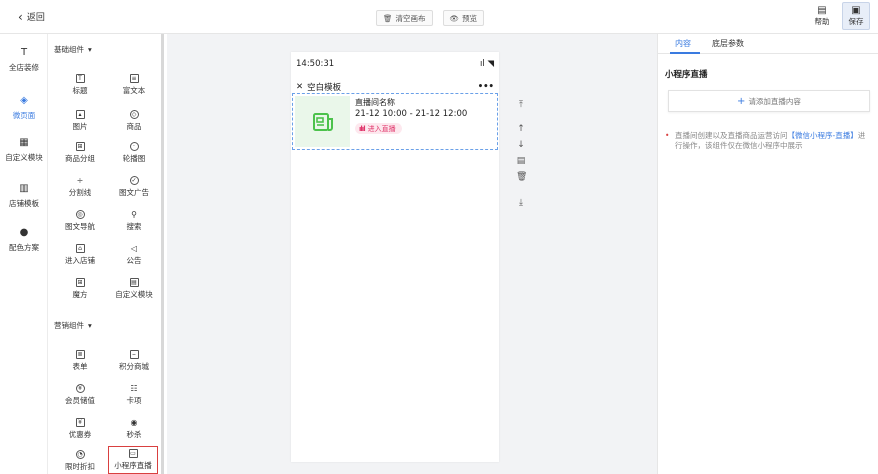 The width and height of the screenshot is (878, 474). I want to click on live-bars-icon: ılıl, so click(362, 128).